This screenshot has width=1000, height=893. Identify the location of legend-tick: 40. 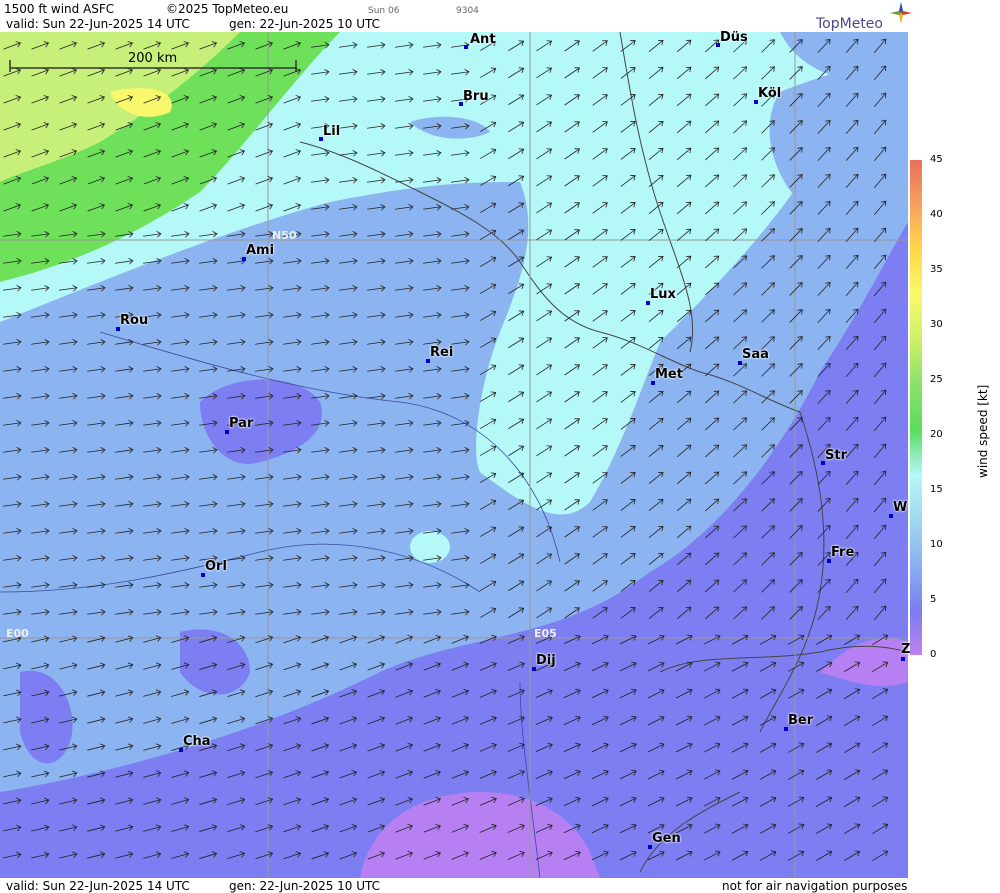
(936, 214).